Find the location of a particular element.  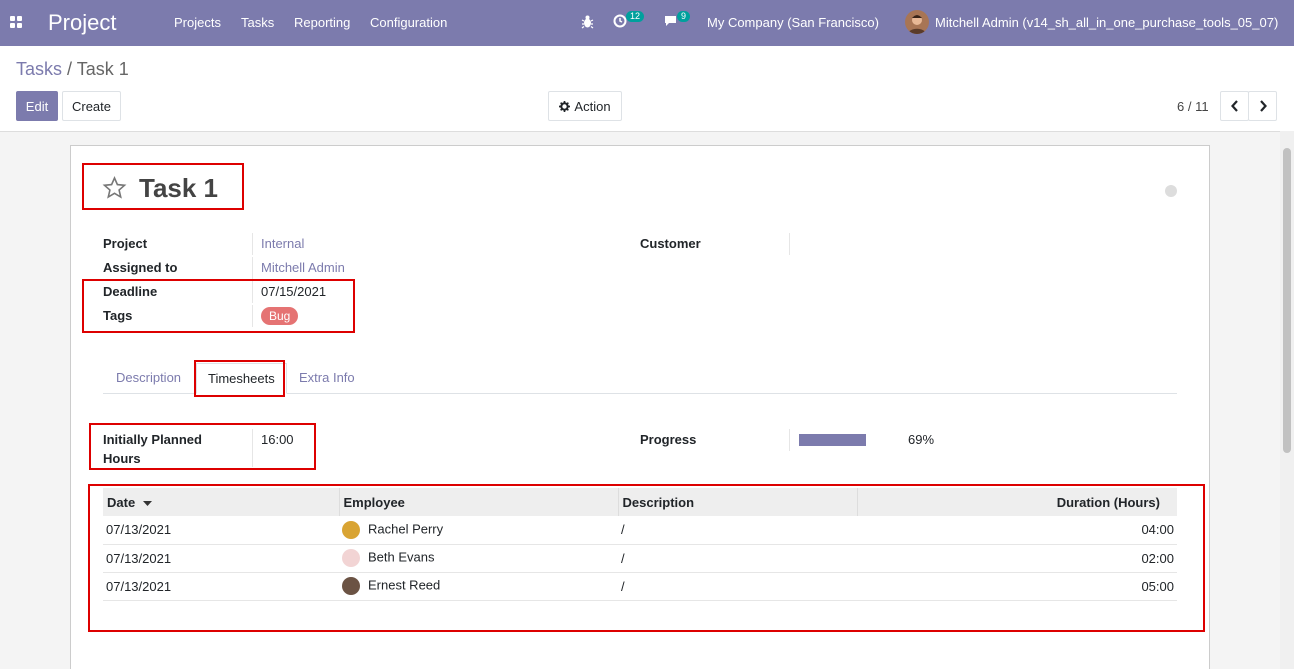

chevron-left-icon is located at coordinates (1234, 106).